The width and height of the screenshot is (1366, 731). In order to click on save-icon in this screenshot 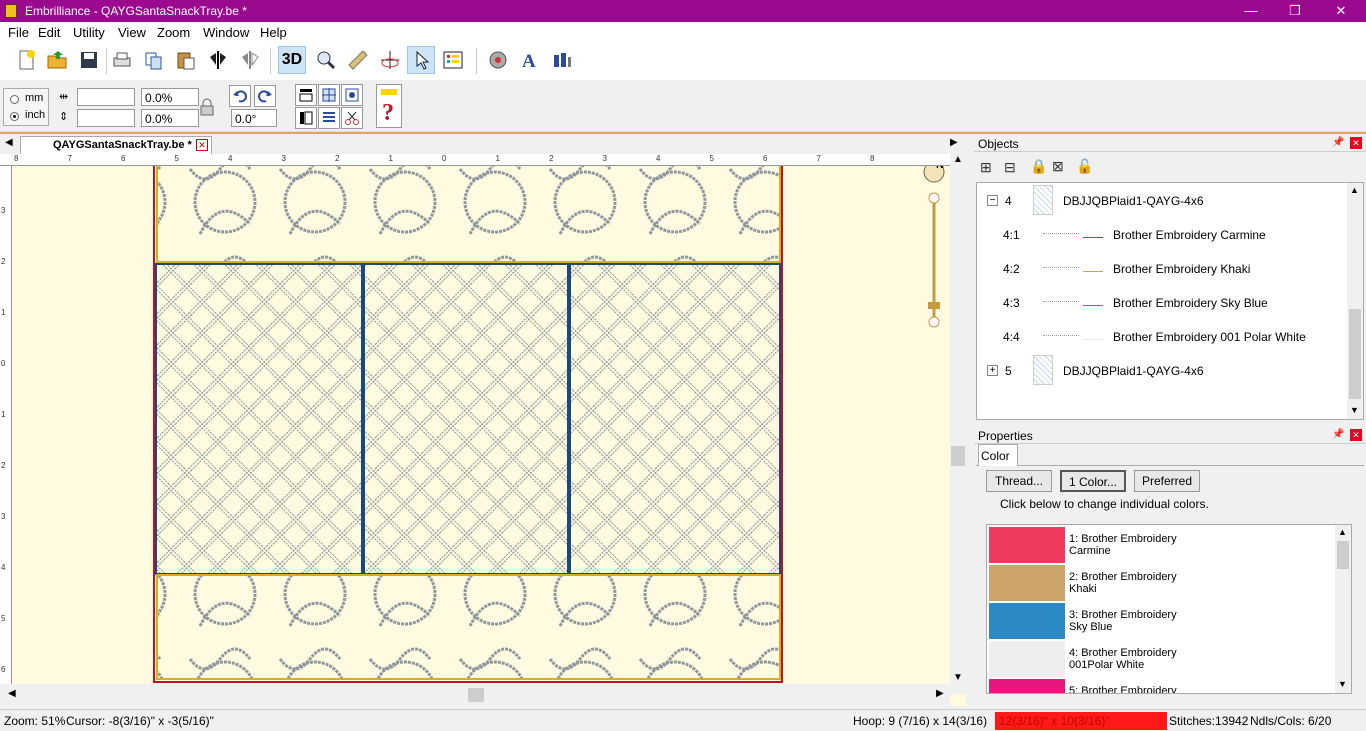, I will do `click(89, 60)`.